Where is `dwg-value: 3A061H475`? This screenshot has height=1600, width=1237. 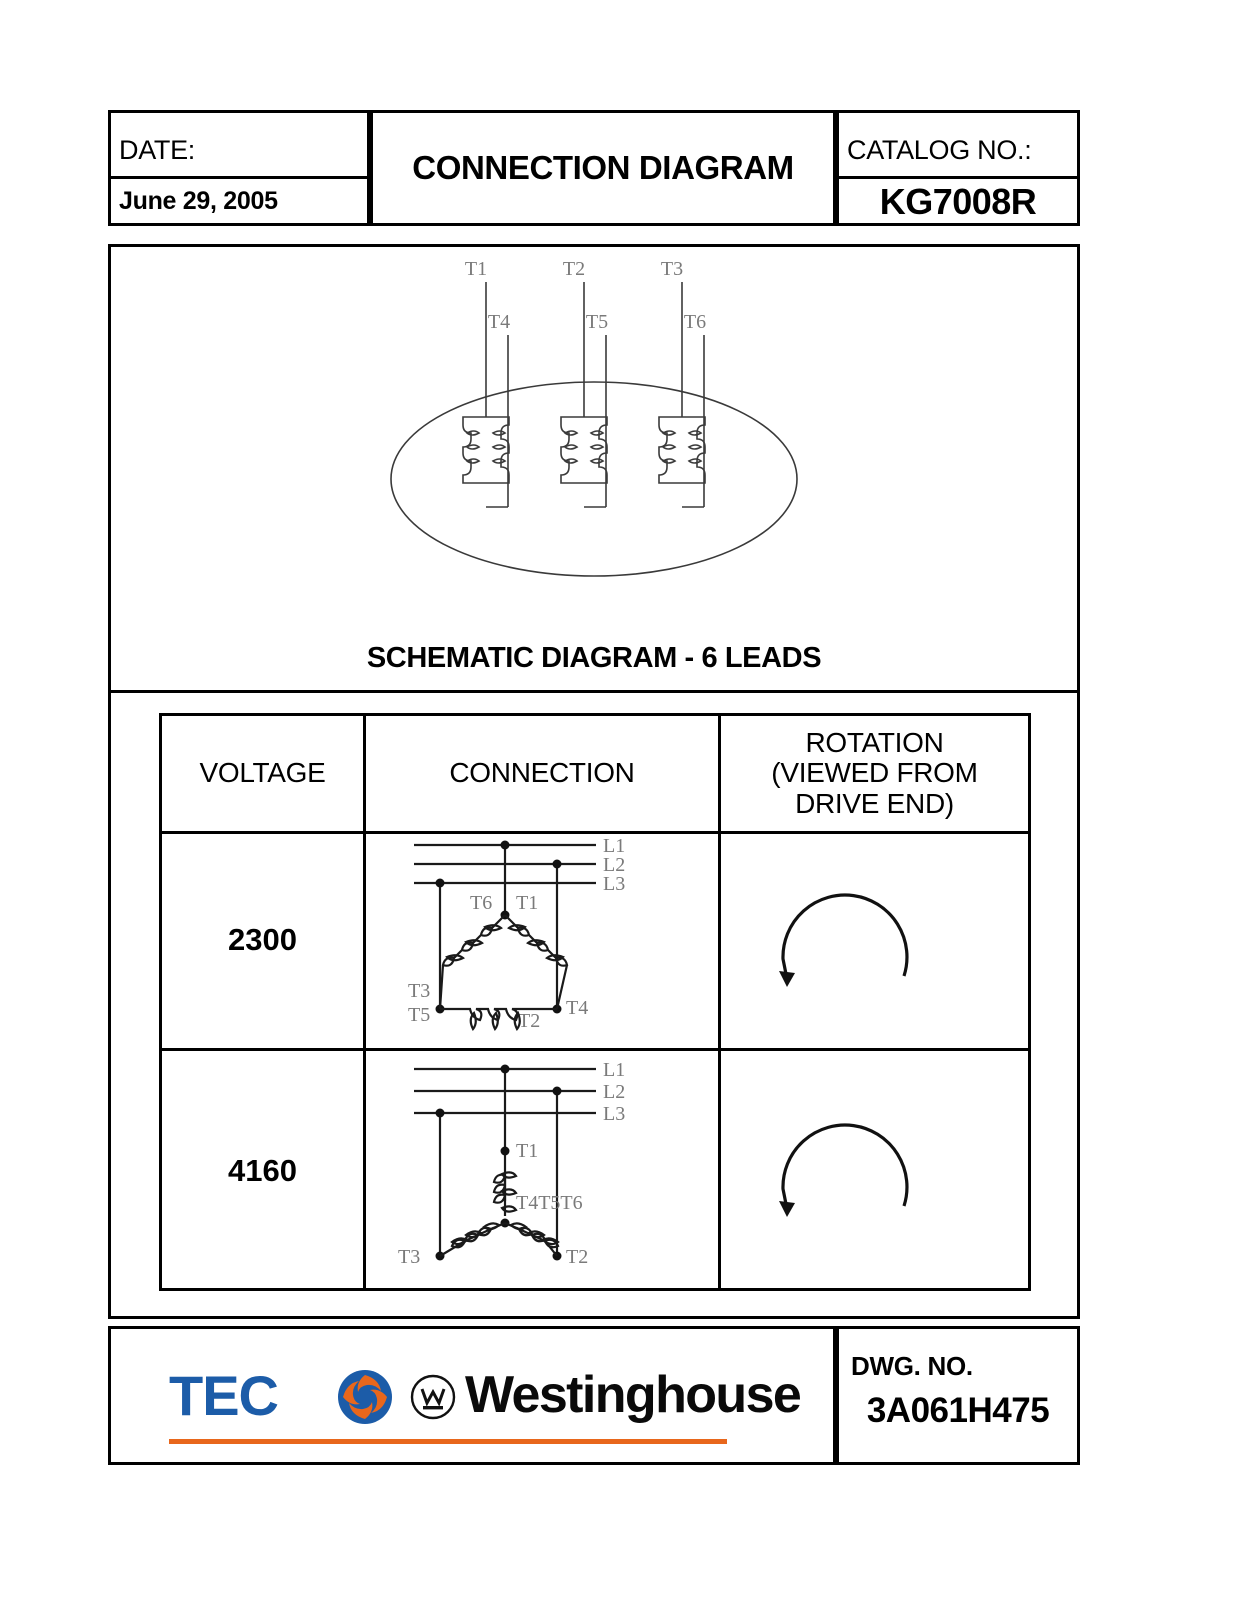
dwg-value: 3A061H475 is located at coordinates (958, 1410).